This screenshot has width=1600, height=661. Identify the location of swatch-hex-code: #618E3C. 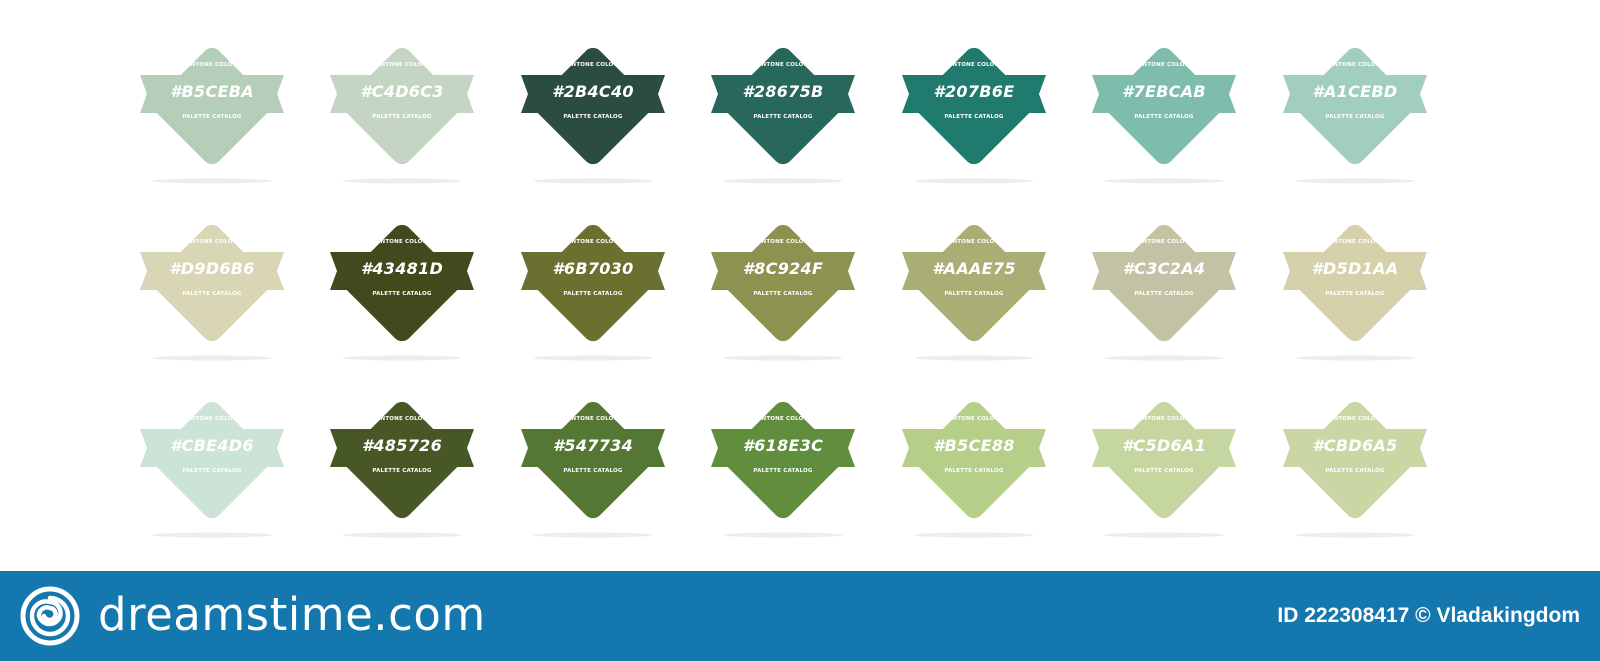
(783, 445).